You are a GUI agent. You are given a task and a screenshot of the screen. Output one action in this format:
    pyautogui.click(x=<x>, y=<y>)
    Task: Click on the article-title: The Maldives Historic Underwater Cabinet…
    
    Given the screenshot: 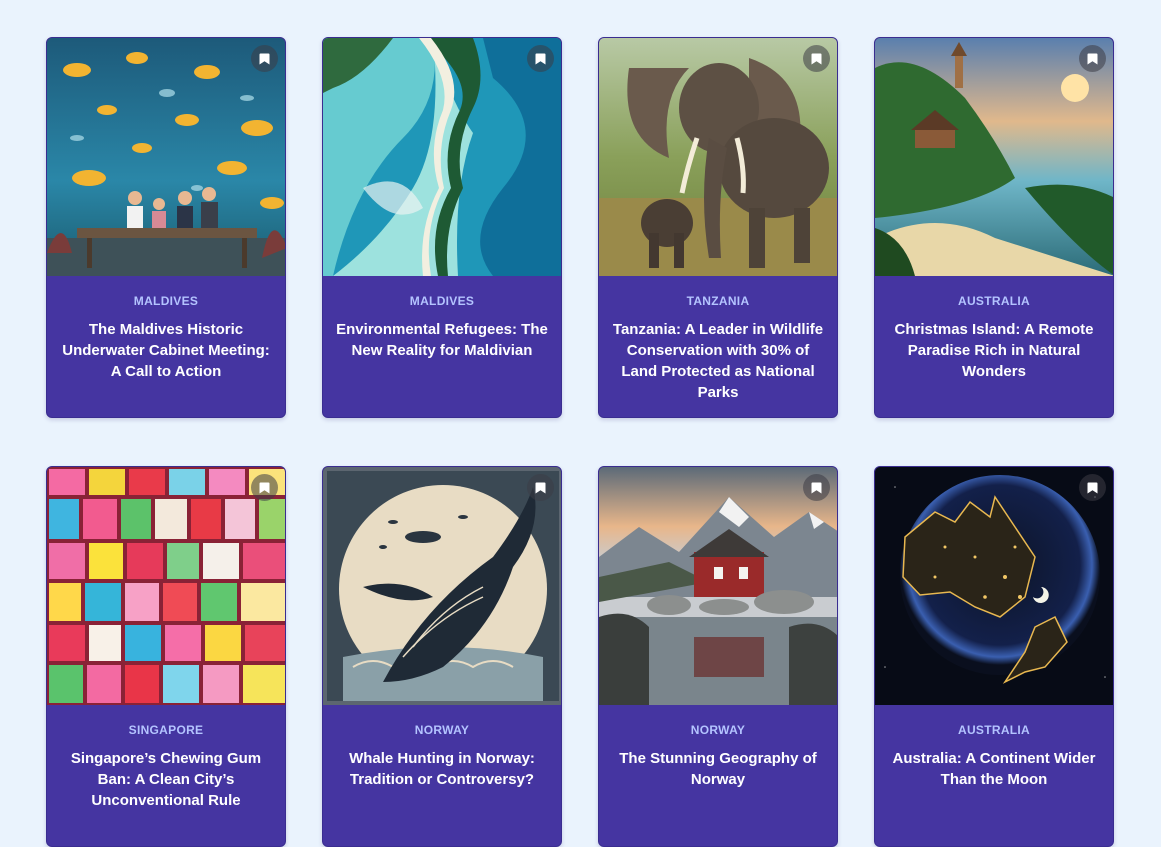 What is the action you would take?
    pyautogui.click(x=166, y=350)
    